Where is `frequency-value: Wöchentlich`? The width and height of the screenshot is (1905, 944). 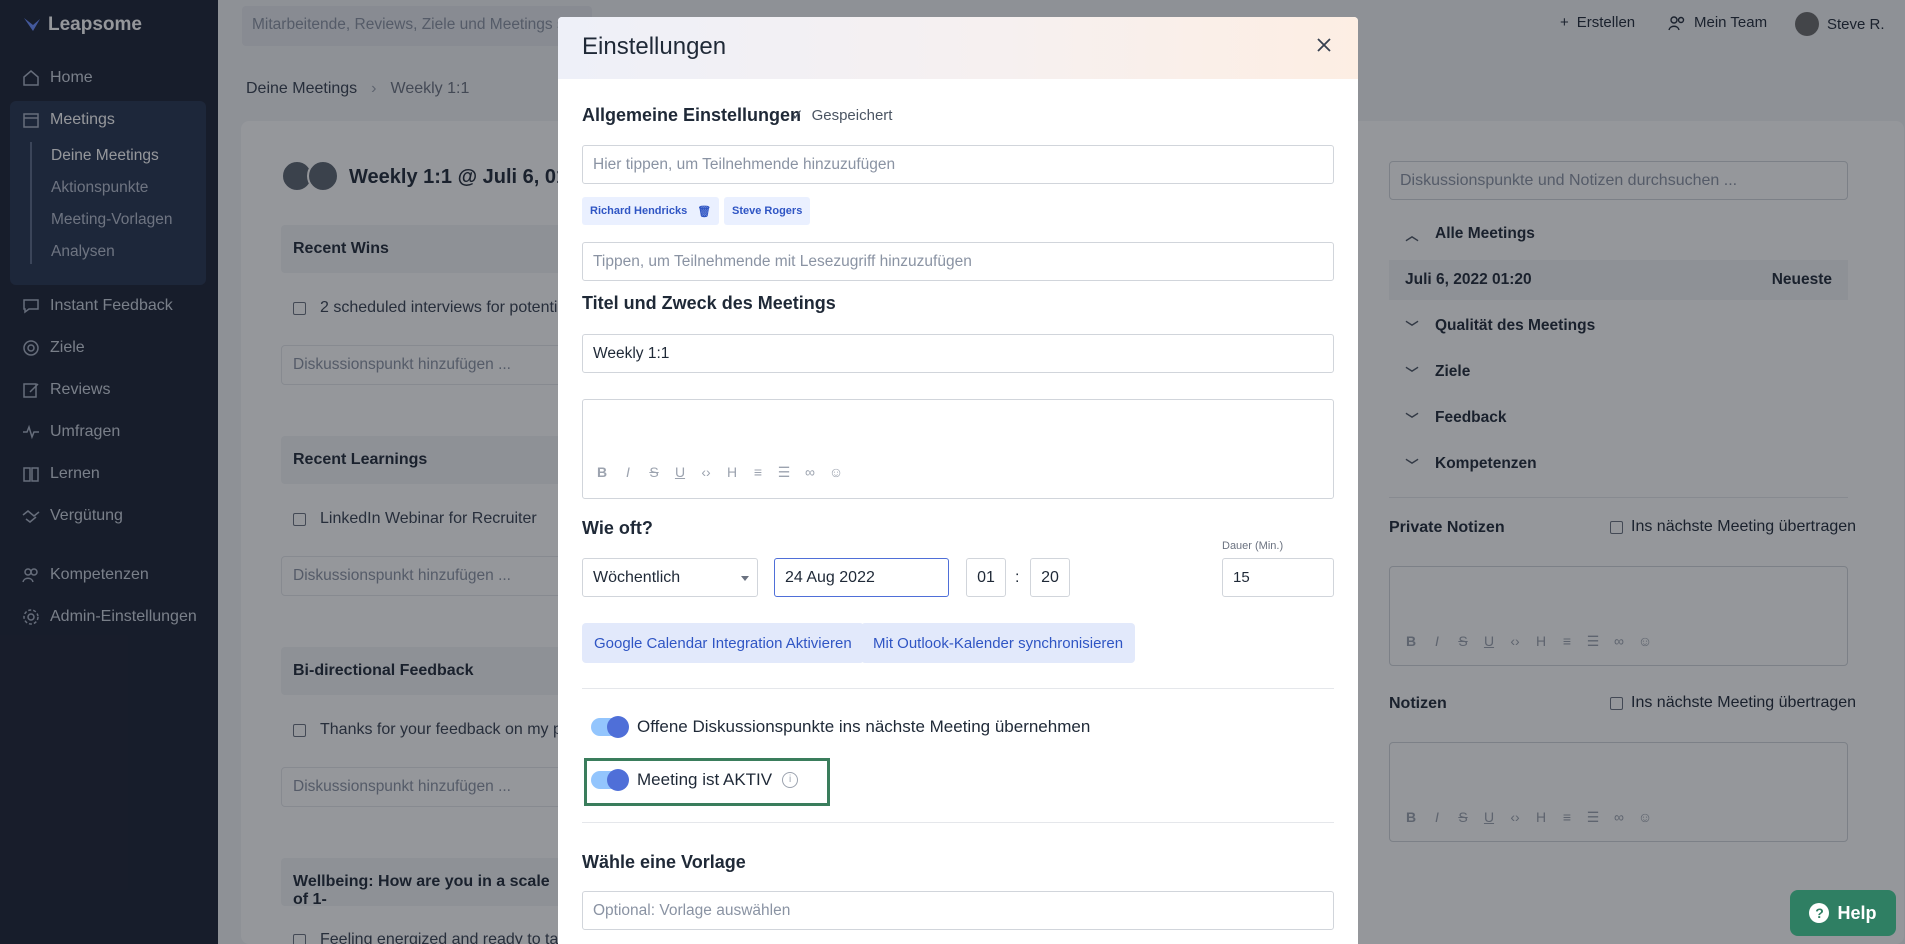
frequency-value: Wöchentlich is located at coordinates (637, 577).